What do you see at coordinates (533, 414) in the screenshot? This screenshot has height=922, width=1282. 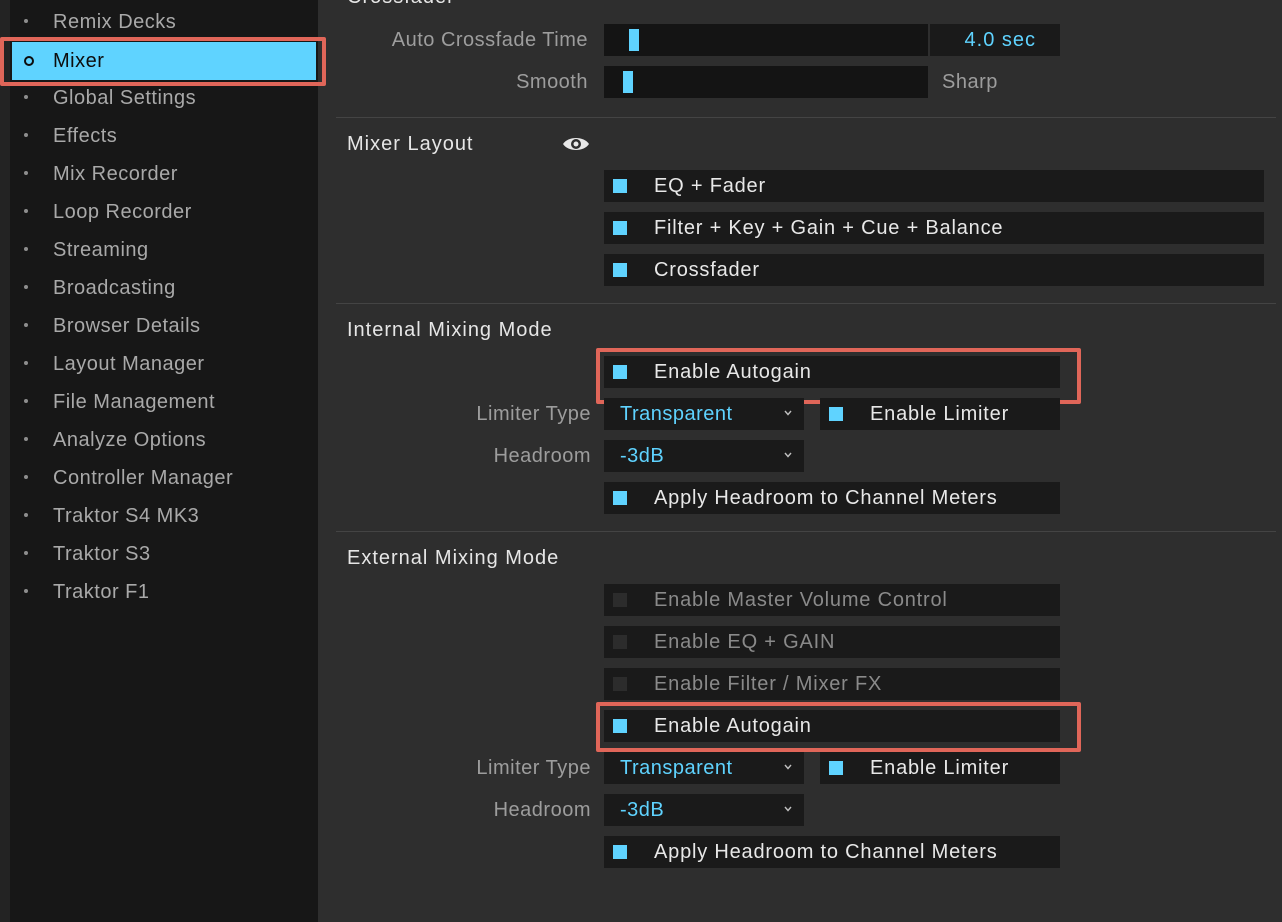 I see `internal-limiter-type-label: Limiter Type` at bounding box center [533, 414].